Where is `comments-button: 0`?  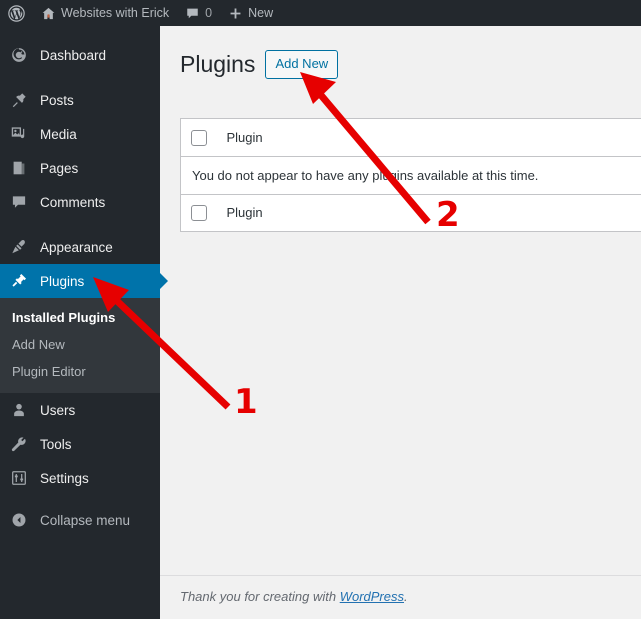
comments-button: 0 is located at coordinates (198, 13).